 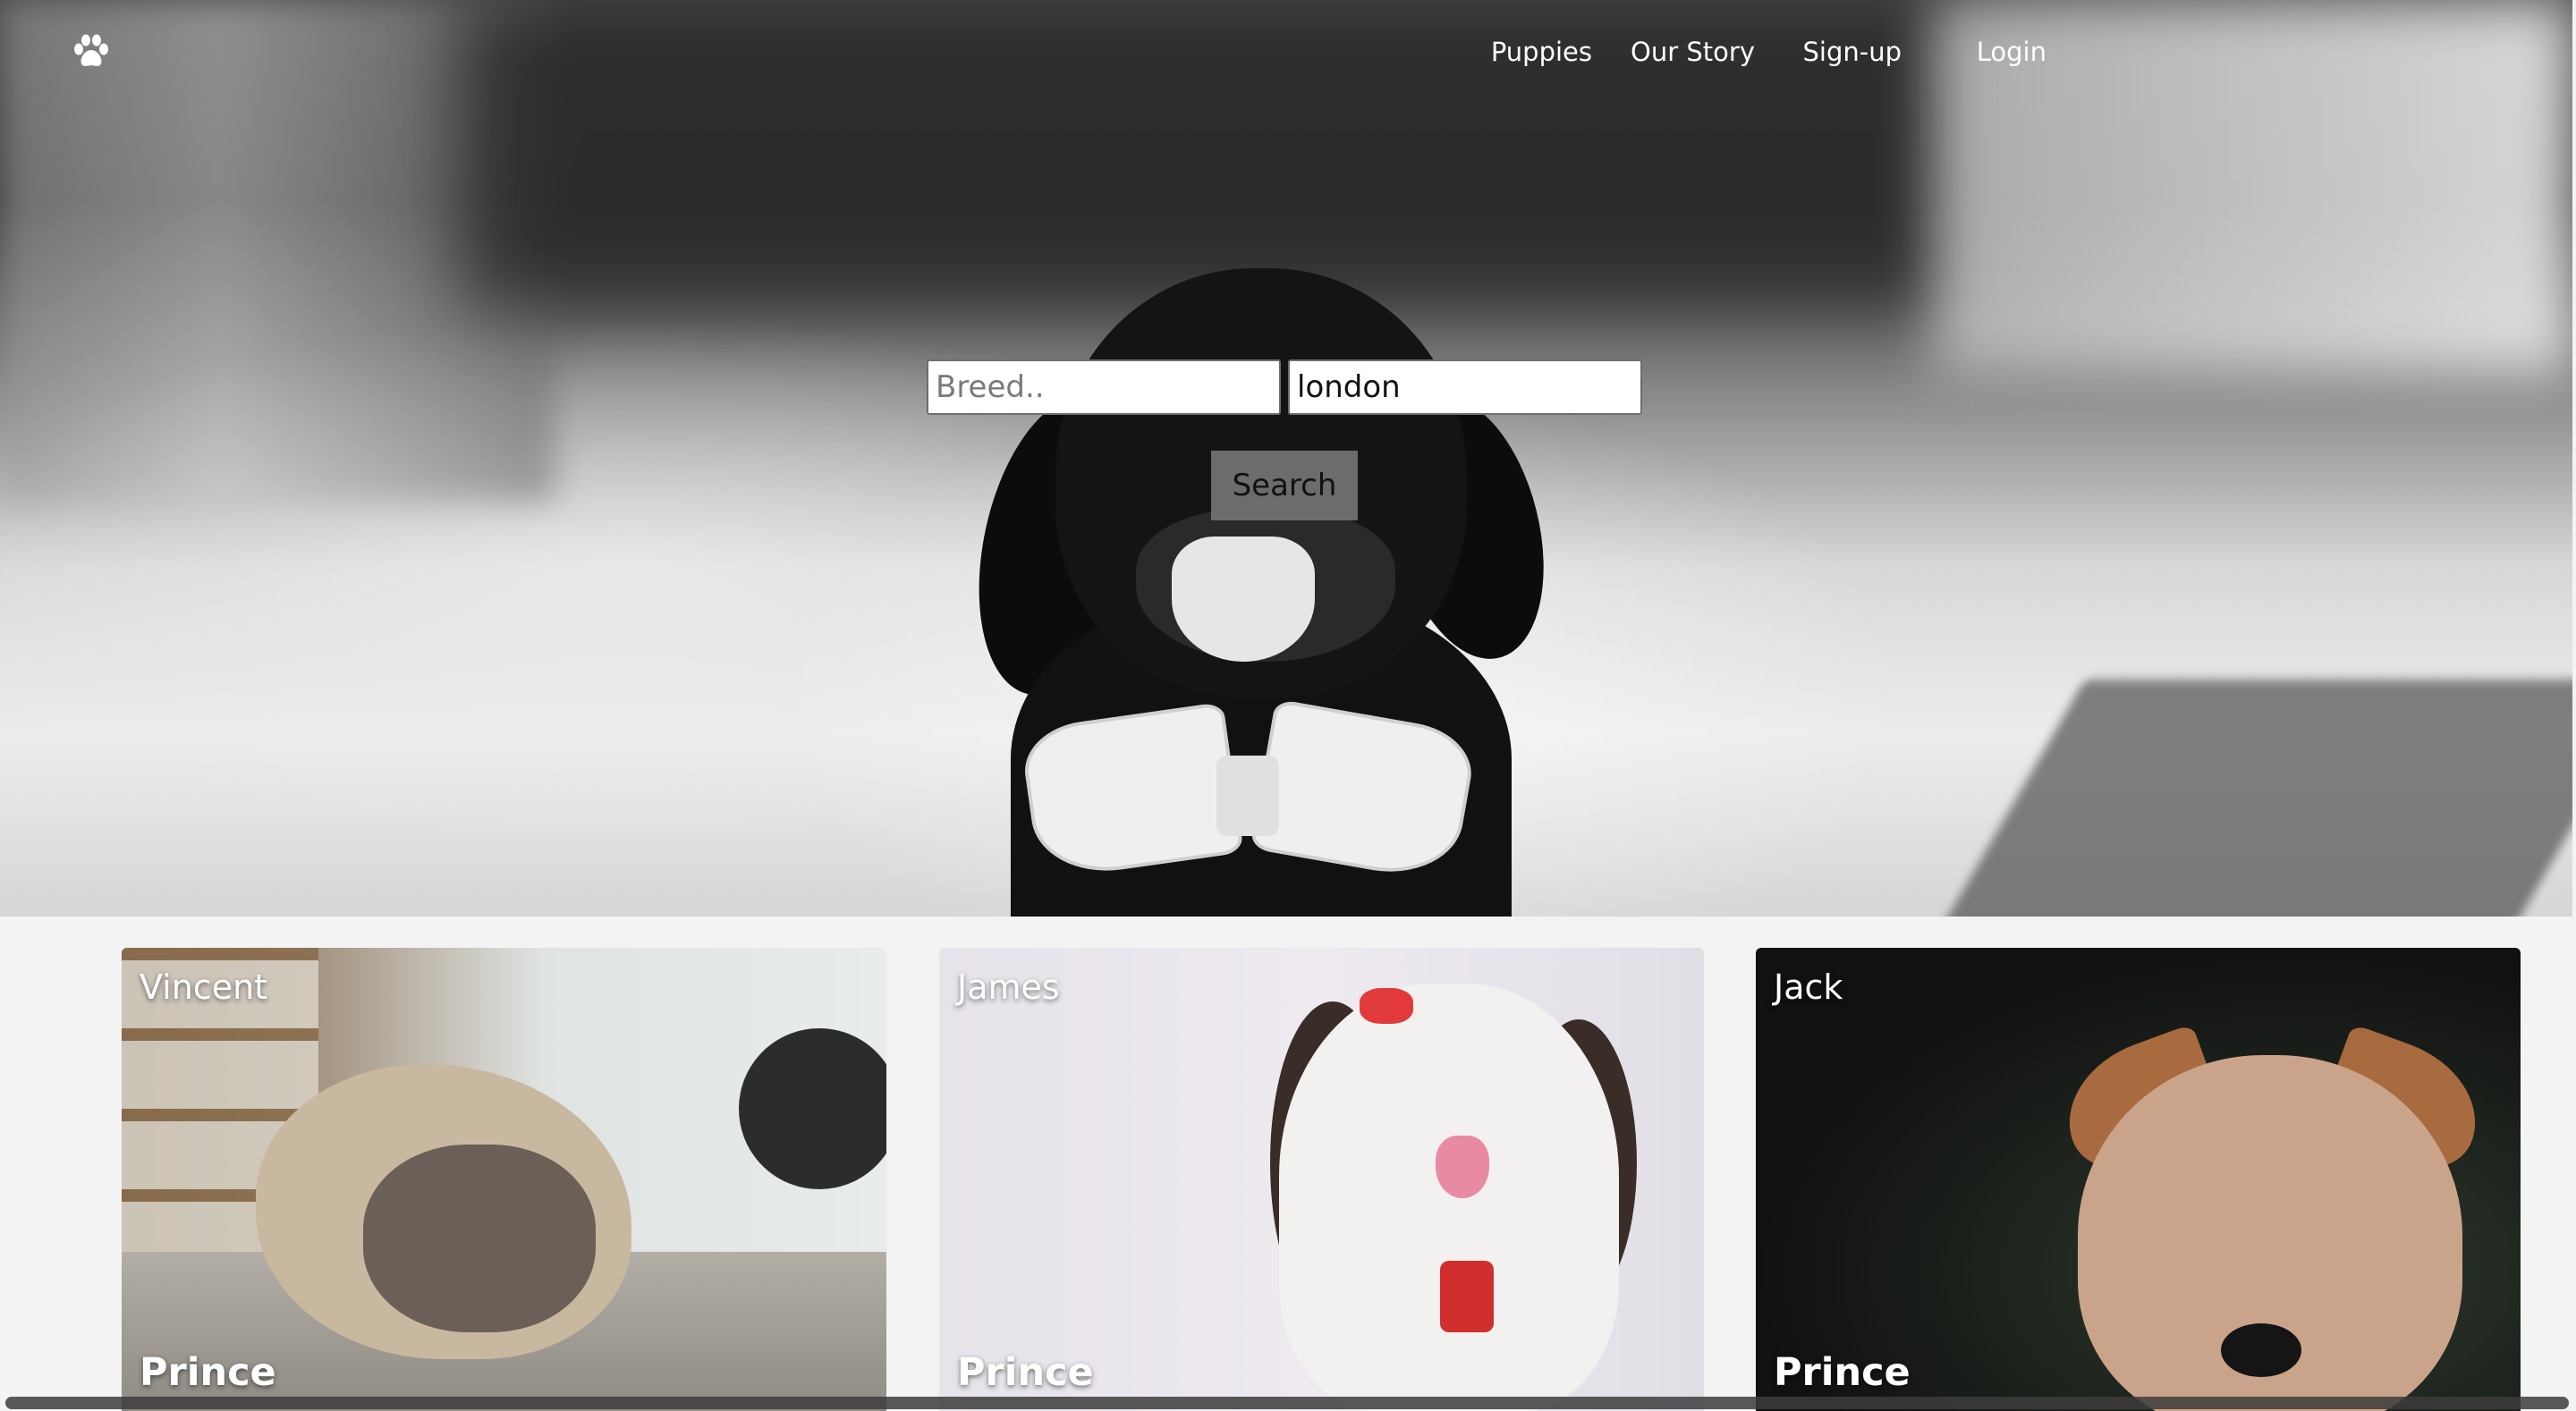 I want to click on puppy-card-name: Jack, so click(x=1808, y=987).